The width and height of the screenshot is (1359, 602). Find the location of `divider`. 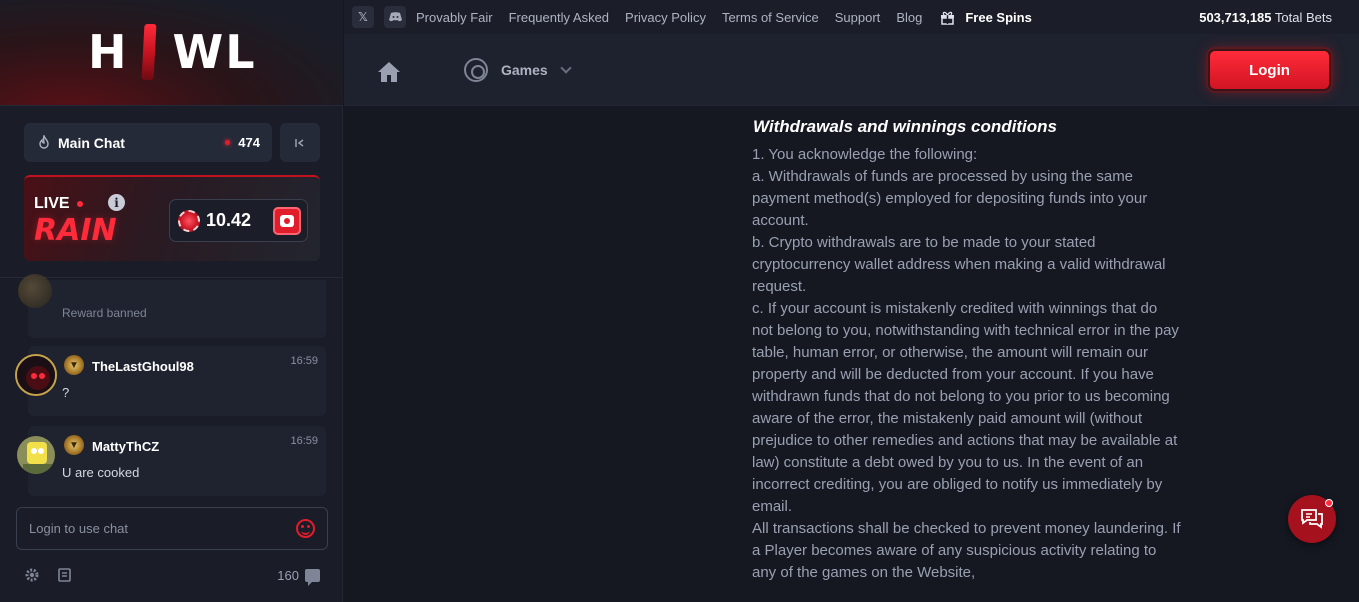

divider is located at coordinates (171, 277).